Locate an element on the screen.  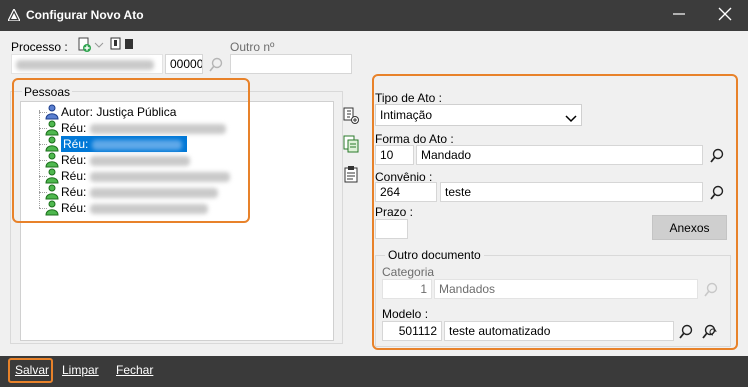
fechar-button: Fechar is located at coordinates (134, 370).